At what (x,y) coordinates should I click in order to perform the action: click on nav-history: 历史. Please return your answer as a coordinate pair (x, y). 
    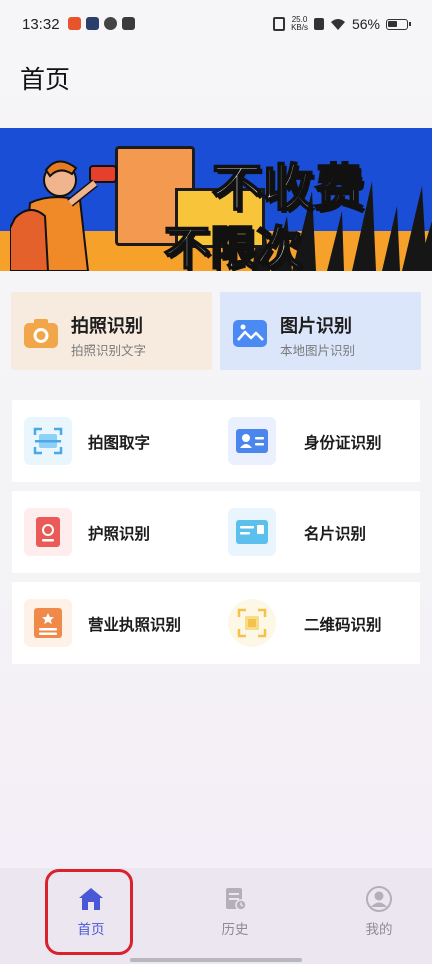
    Looking at the image, I should click on (235, 916).